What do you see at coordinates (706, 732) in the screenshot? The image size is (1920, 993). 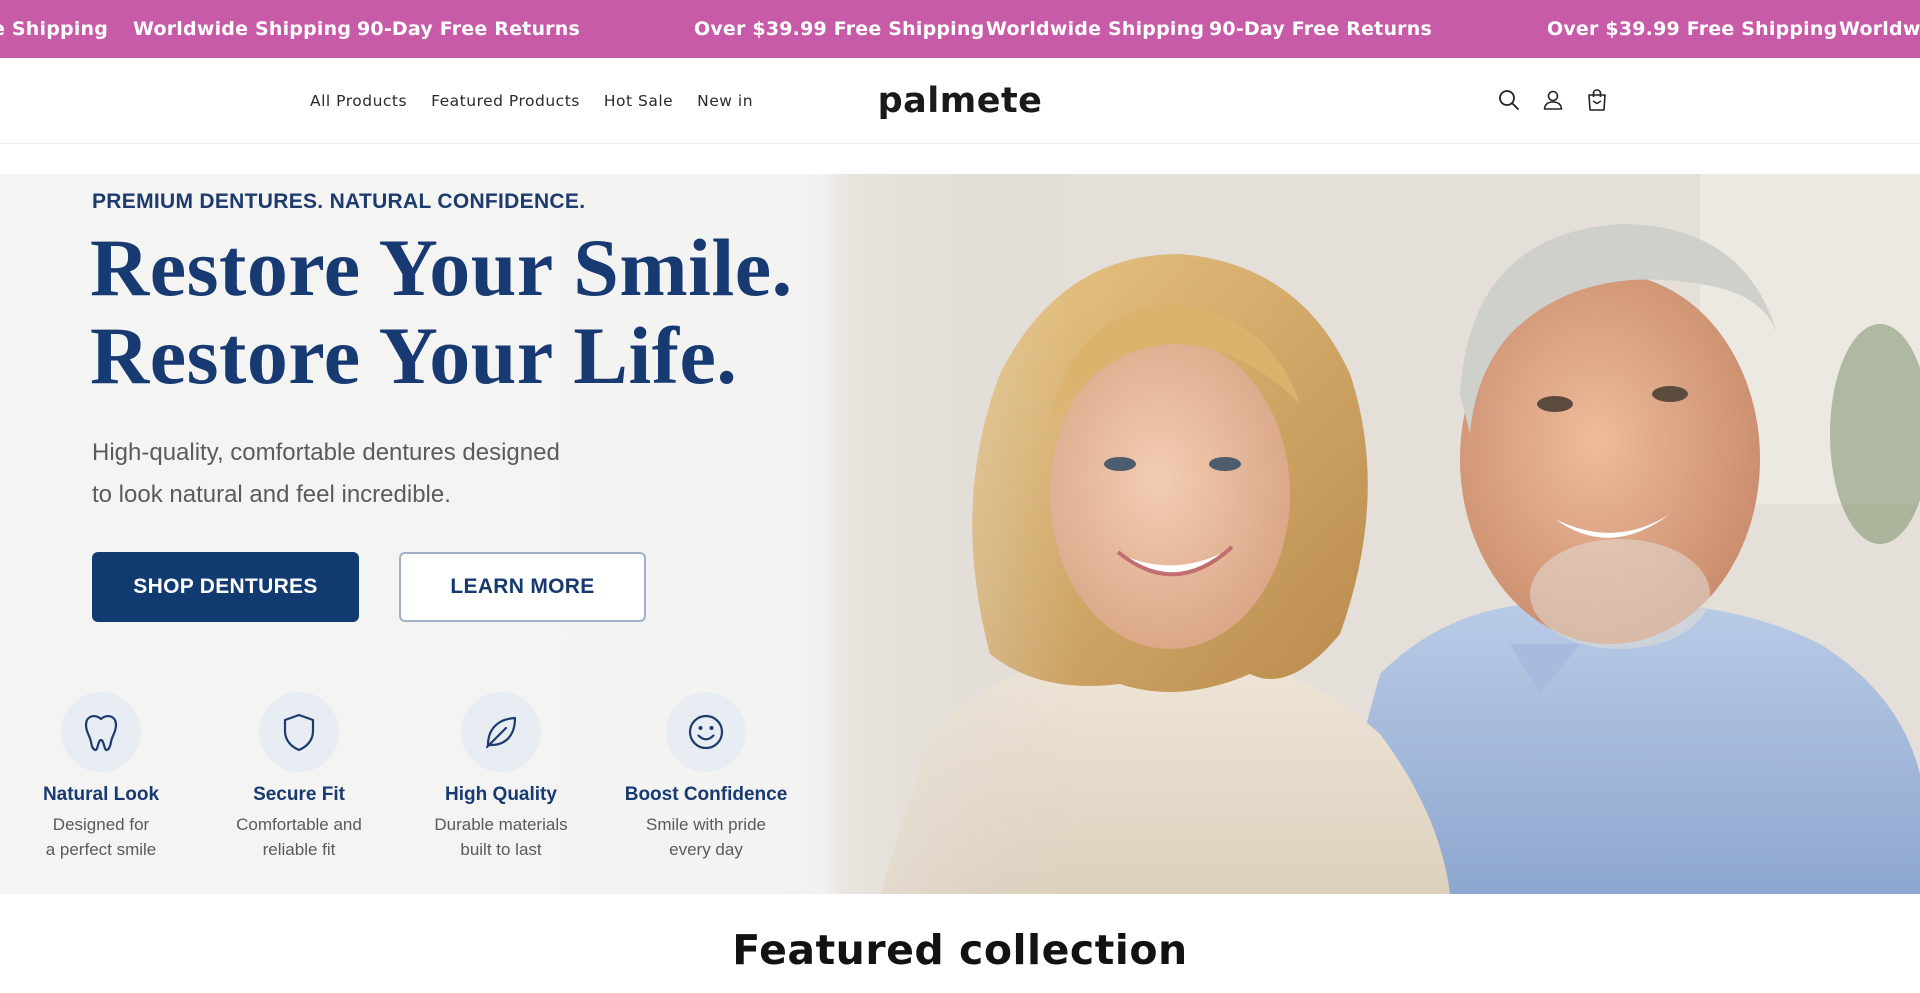 I see `smile-icon` at bounding box center [706, 732].